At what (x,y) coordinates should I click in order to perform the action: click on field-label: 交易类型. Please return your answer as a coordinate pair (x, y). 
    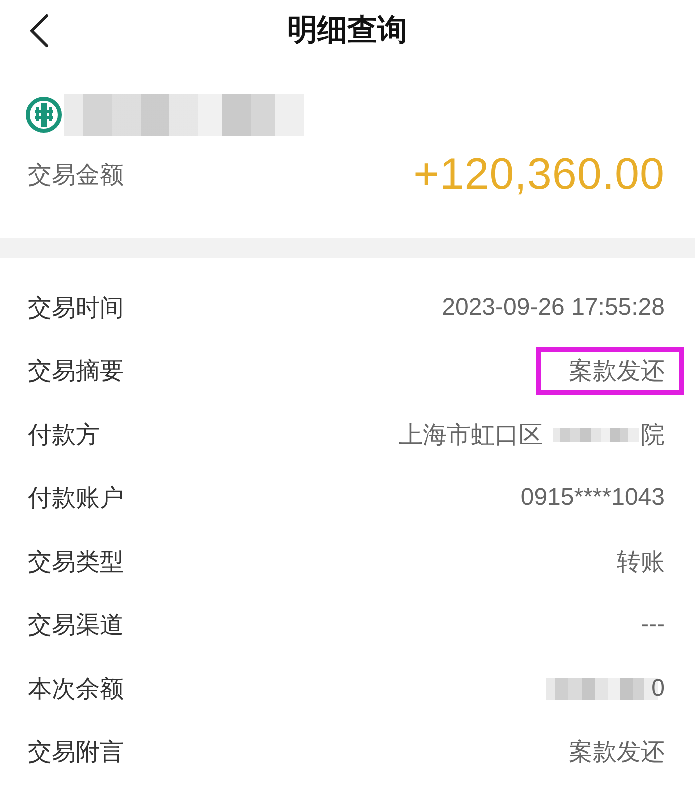
    Looking at the image, I should click on (76, 563).